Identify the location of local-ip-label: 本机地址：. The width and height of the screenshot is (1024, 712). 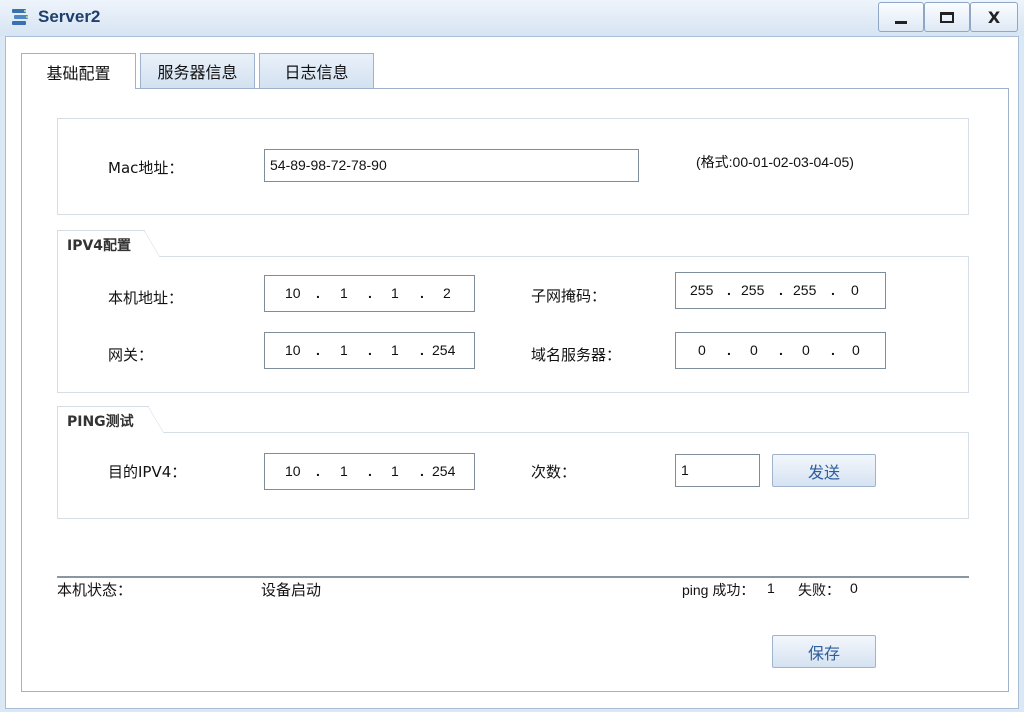
(146, 298).